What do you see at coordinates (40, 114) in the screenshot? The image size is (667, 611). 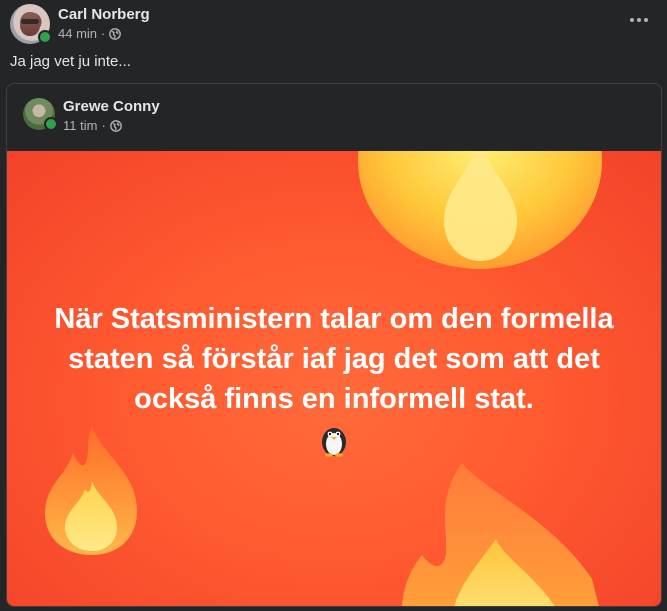 I see `shared-author-avatar` at bounding box center [40, 114].